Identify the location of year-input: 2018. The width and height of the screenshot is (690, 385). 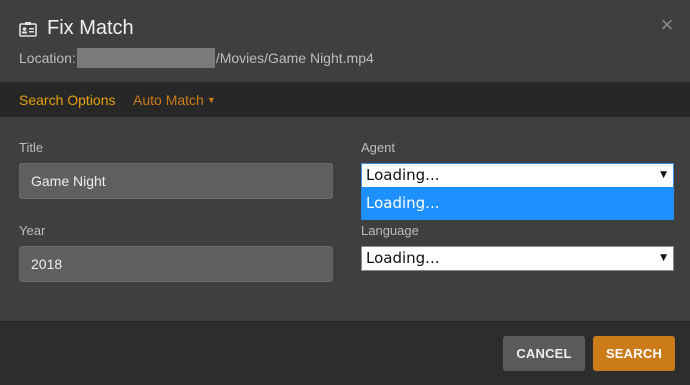
(176, 264).